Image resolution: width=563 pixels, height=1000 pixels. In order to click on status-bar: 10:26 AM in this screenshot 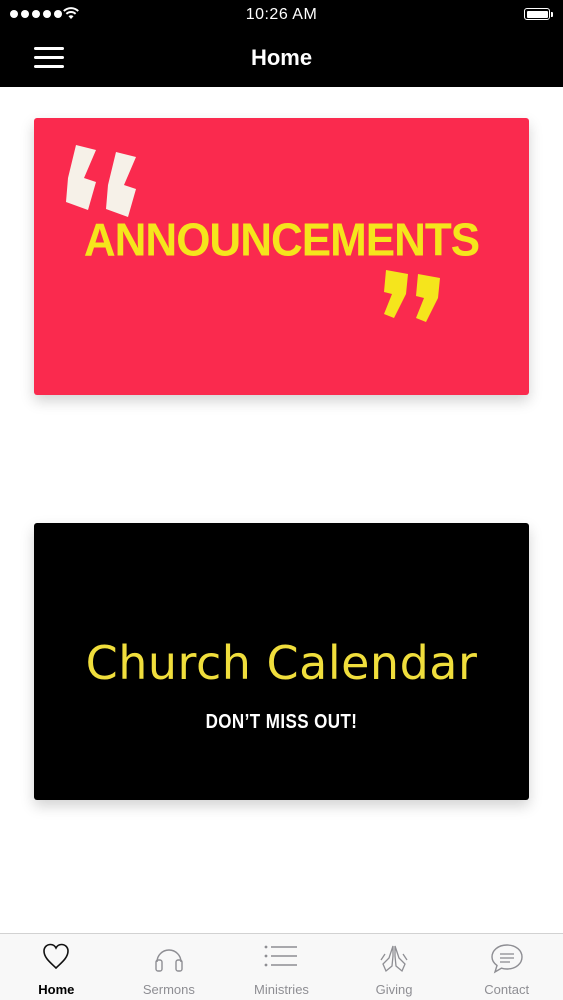, I will do `click(281, 15)`.